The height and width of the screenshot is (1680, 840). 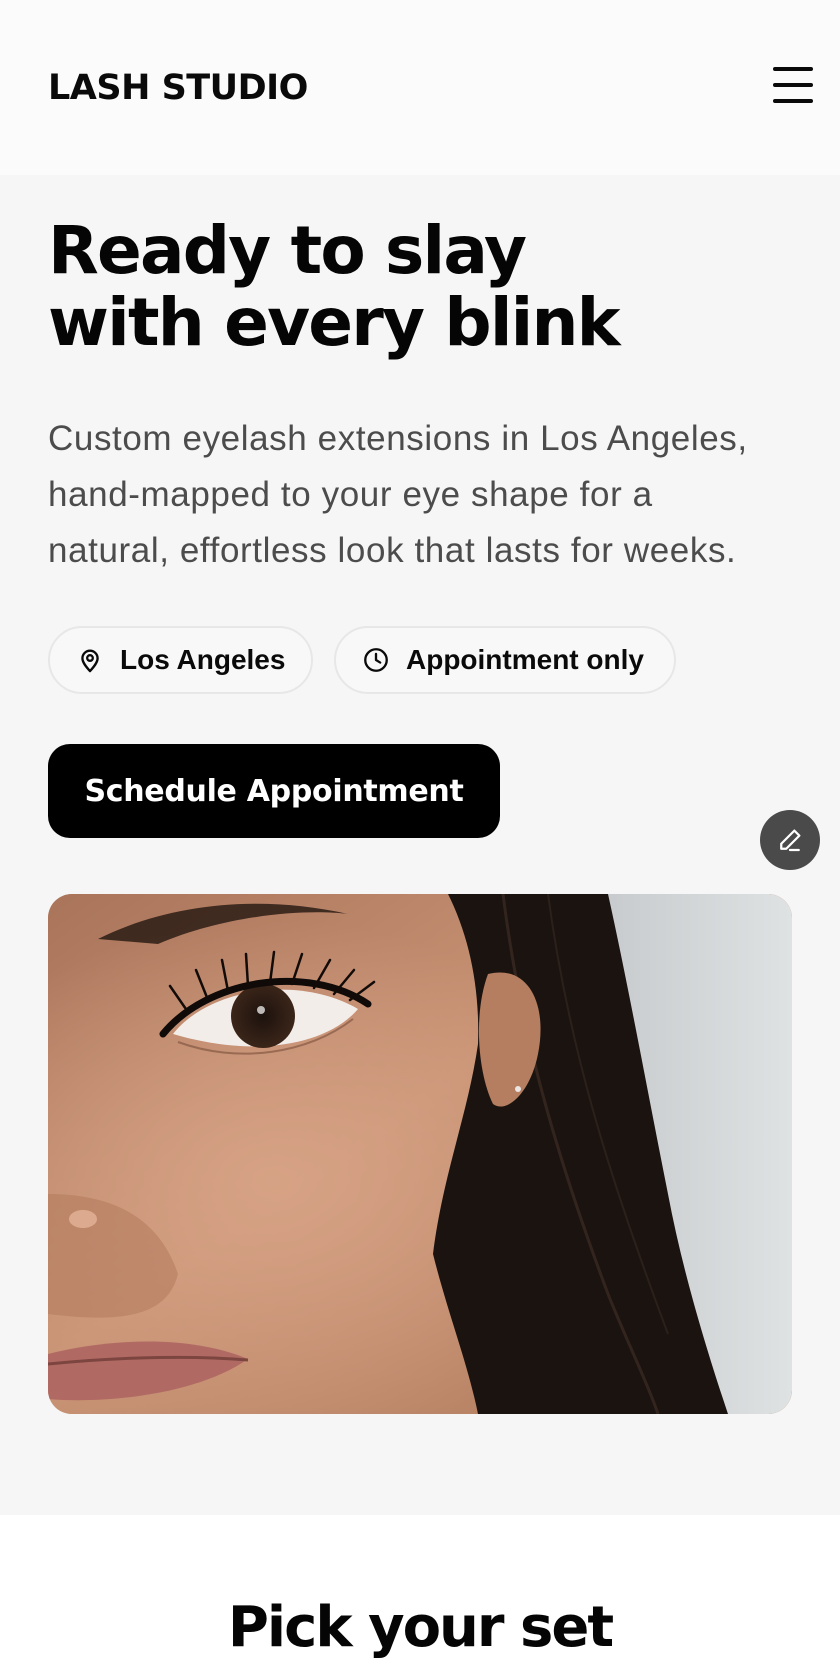 I want to click on appointment-chip: Appointment only, so click(x=505, y=660).